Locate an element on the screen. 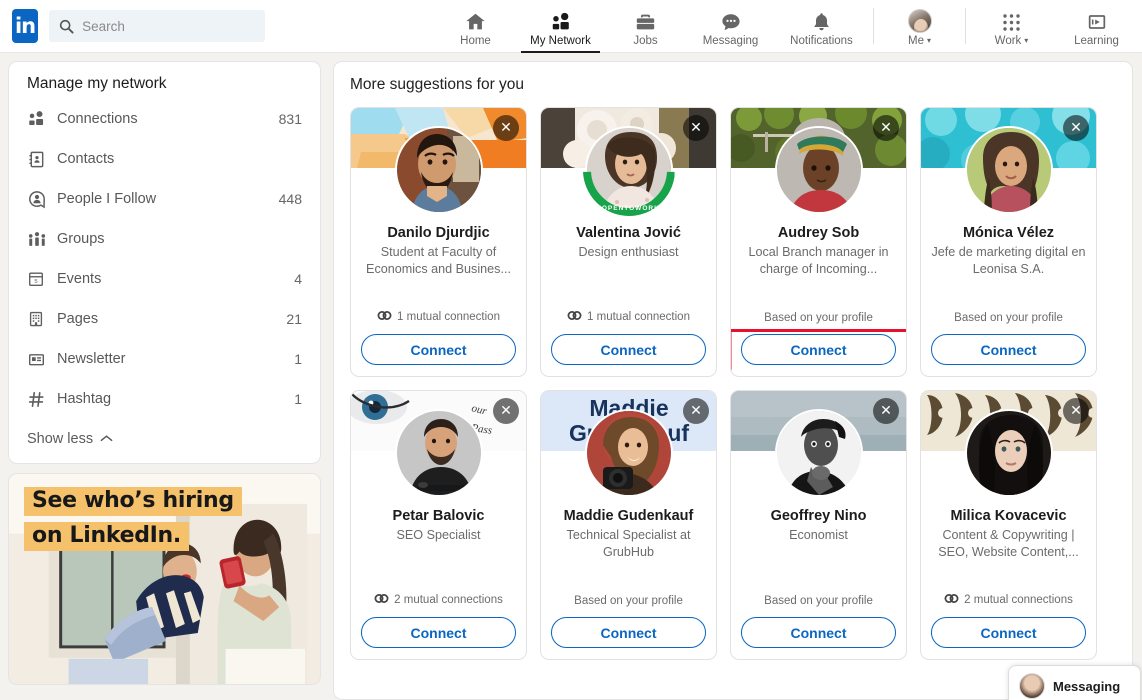  nav-item-me: Me ▾ is located at coordinates (919, 26).